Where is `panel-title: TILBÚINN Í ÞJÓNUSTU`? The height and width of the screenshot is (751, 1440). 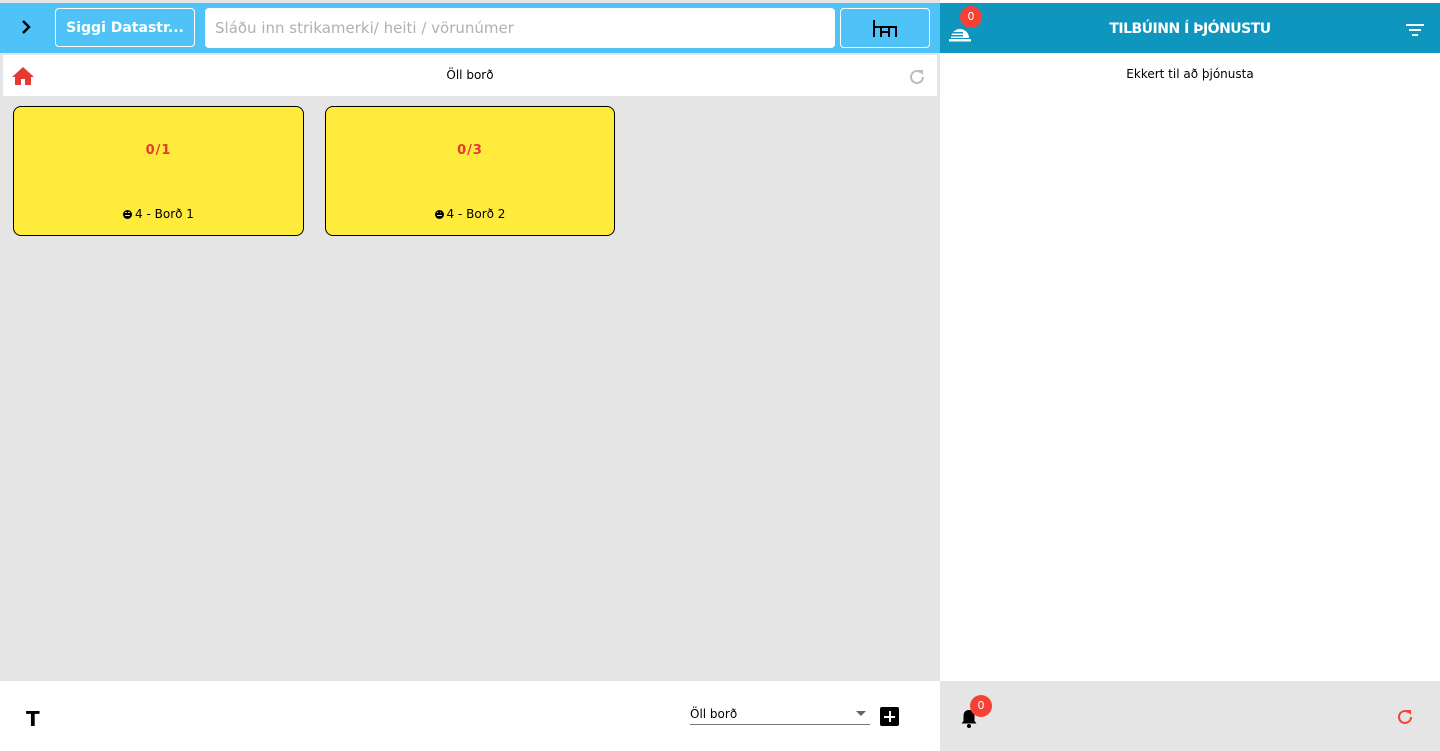 panel-title: TILBÚINN Í ÞJÓNUSTU is located at coordinates (1190, 29).